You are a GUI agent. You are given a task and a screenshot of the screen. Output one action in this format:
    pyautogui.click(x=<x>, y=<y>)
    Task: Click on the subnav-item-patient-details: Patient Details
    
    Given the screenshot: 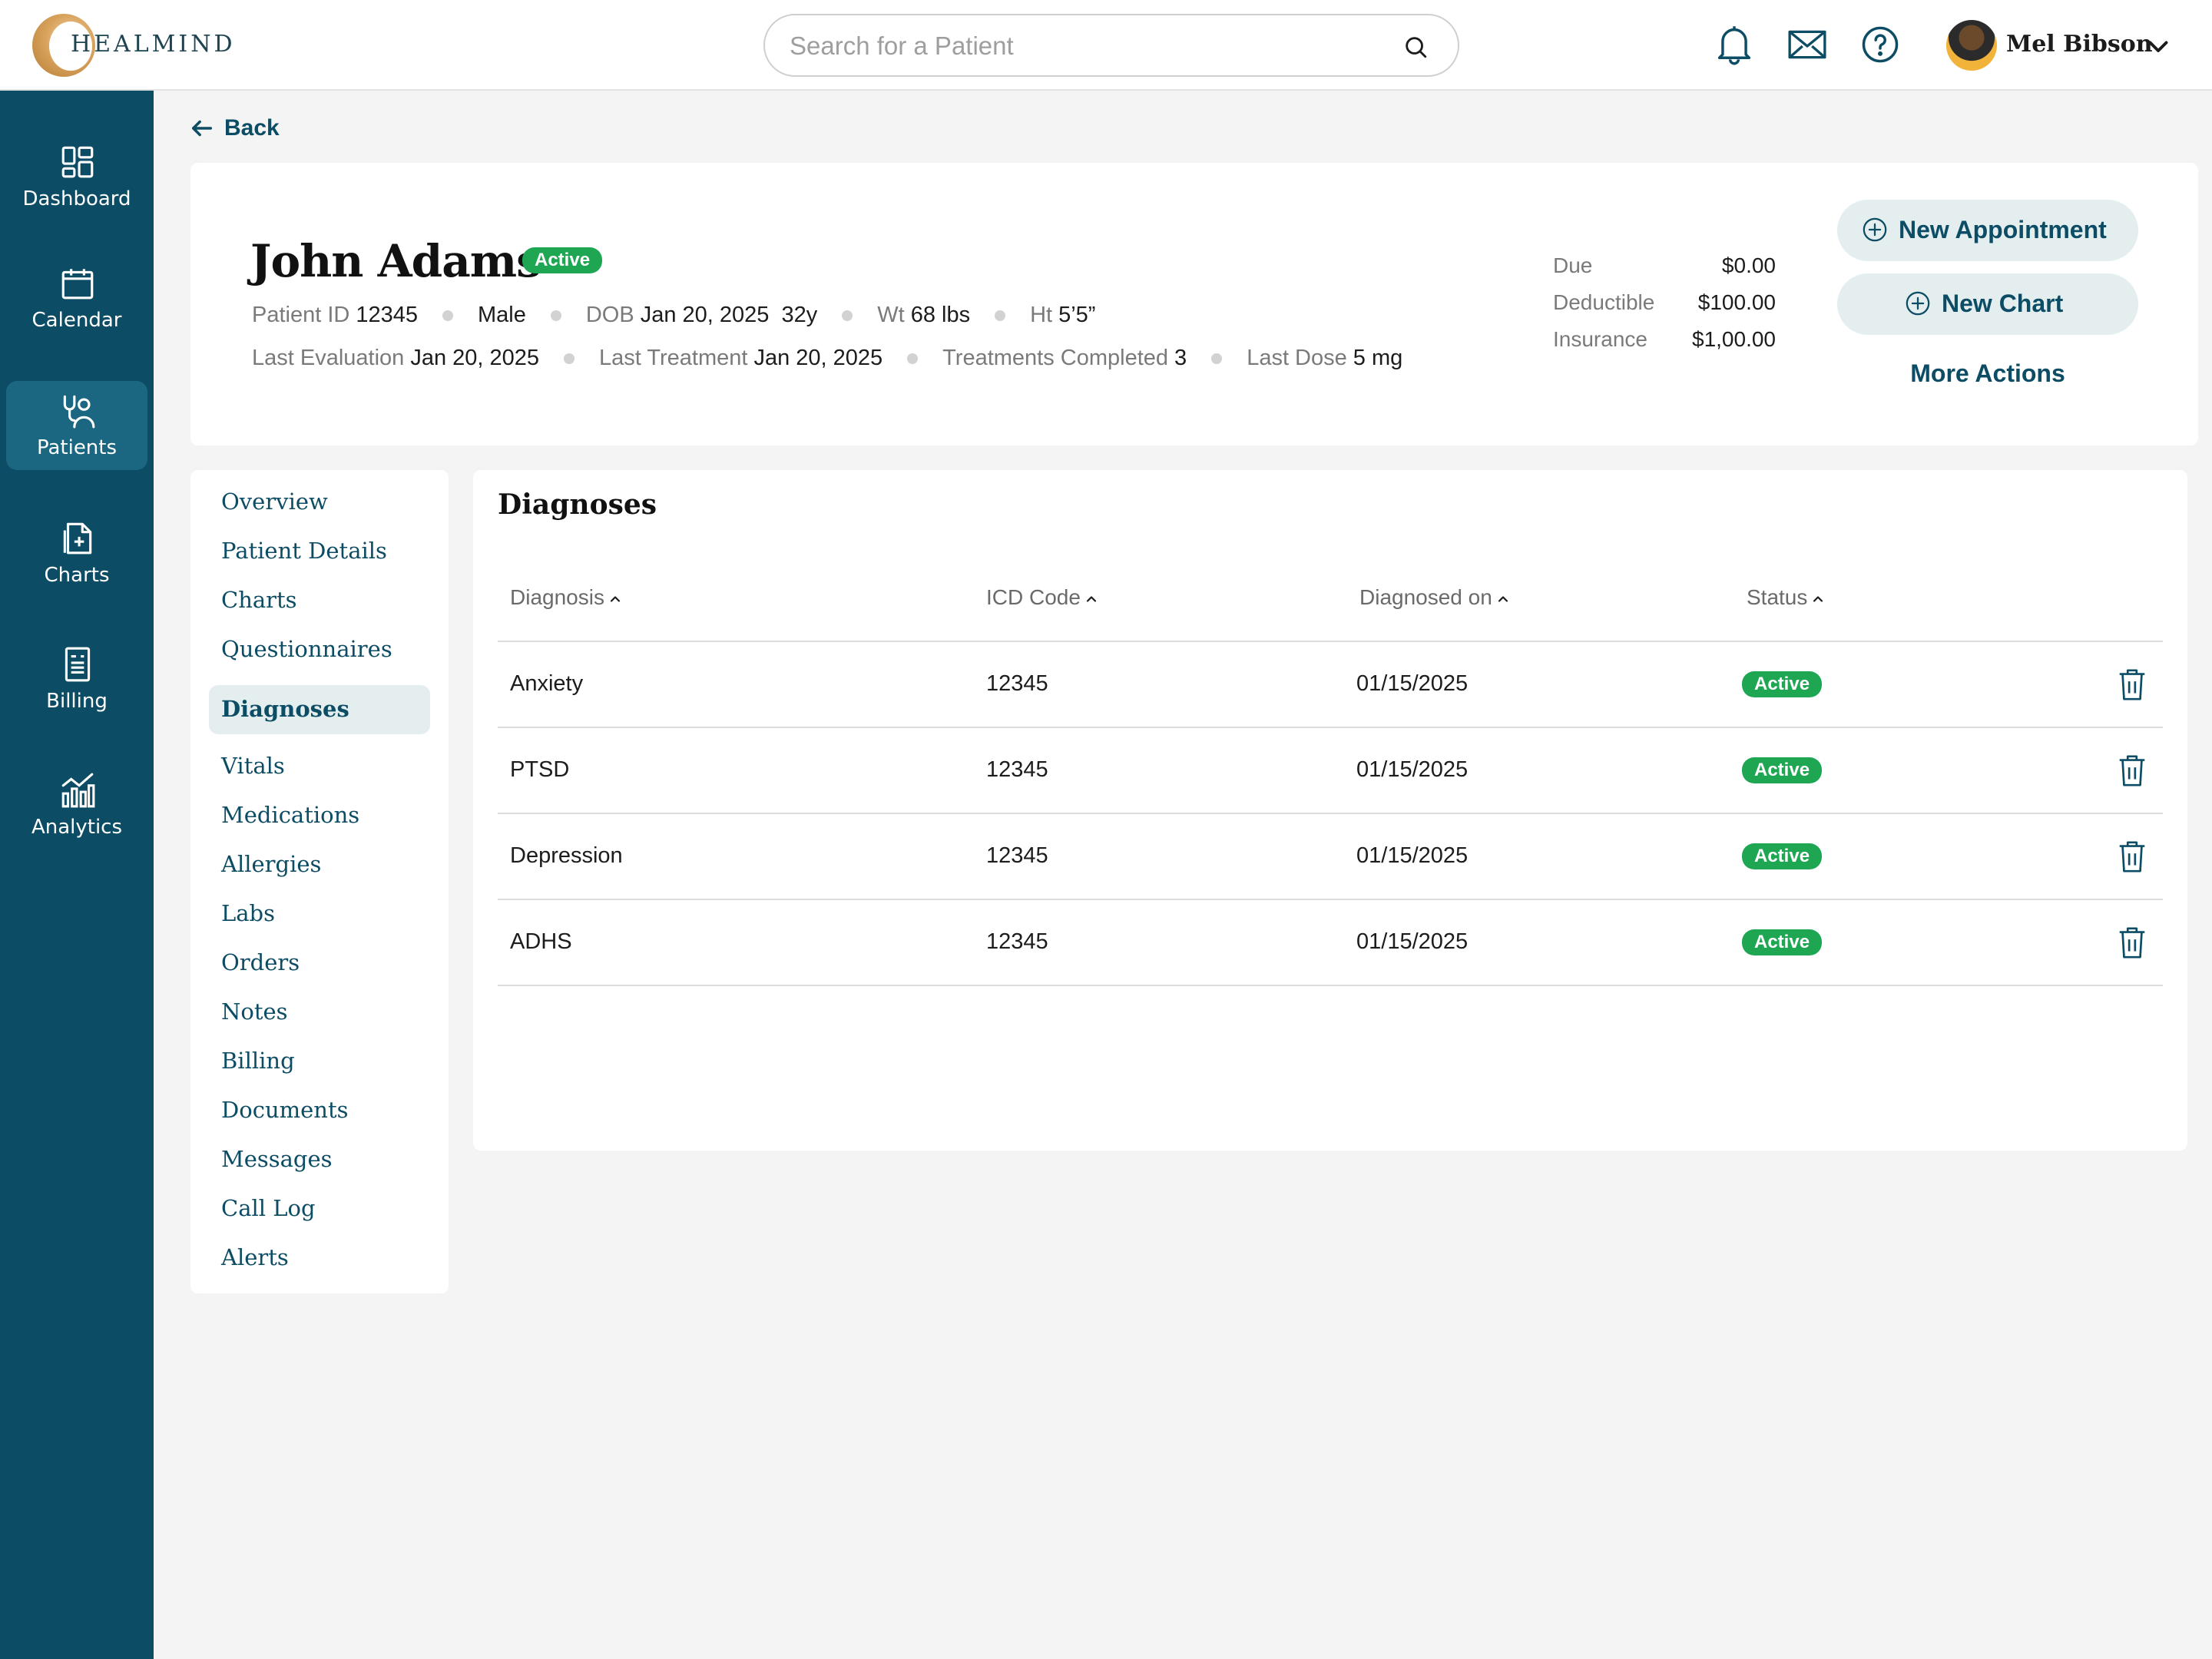 What is the action you would take?
    pyautogui.click(x=320, y=551)
    